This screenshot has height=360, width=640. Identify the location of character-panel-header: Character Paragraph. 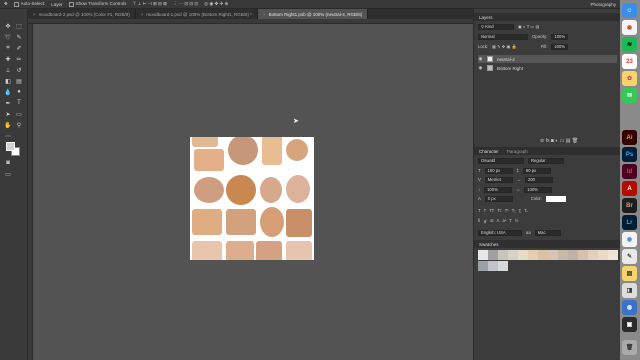
(547, 151).